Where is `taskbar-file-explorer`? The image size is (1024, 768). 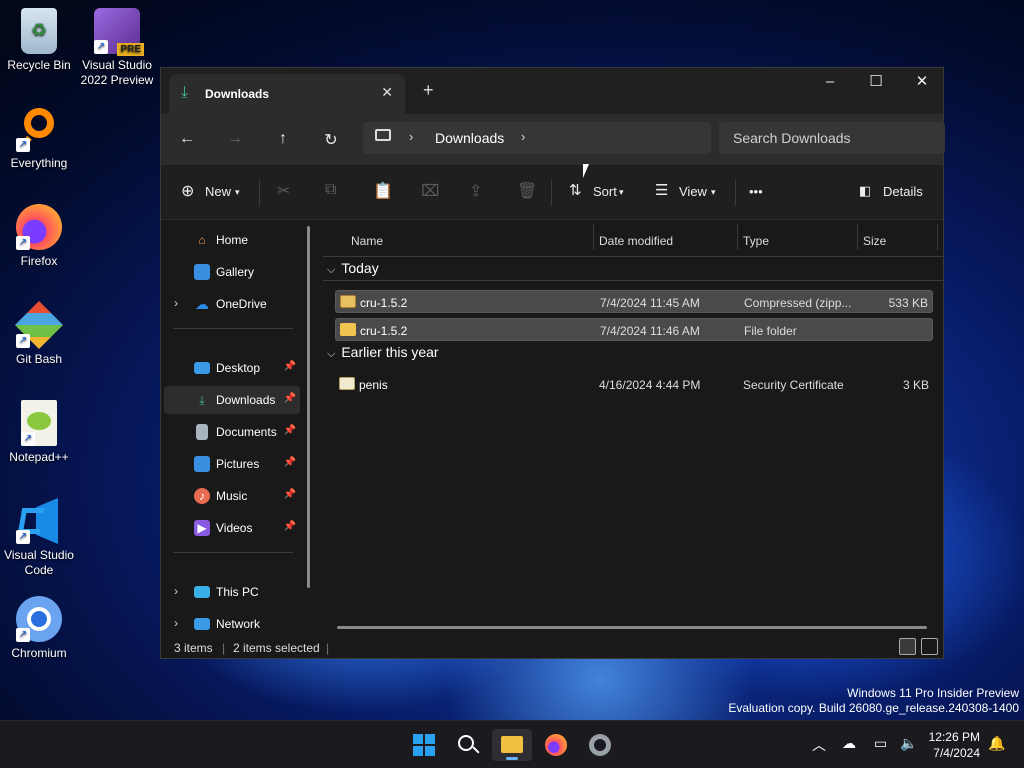 taskbar-file-explorer is located at coordinates (512, 745).